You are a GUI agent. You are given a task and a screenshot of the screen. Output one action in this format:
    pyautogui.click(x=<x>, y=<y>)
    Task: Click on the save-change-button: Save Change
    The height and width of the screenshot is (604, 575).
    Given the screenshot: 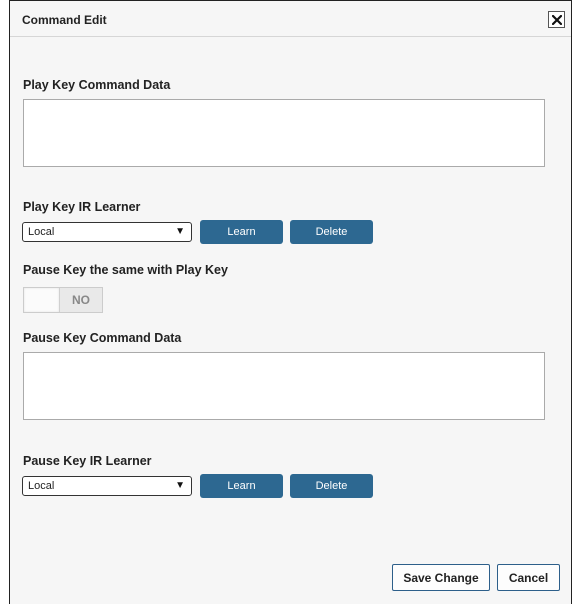 What is the action you would take?
    pyautogui.click(x=441, y=577)
    